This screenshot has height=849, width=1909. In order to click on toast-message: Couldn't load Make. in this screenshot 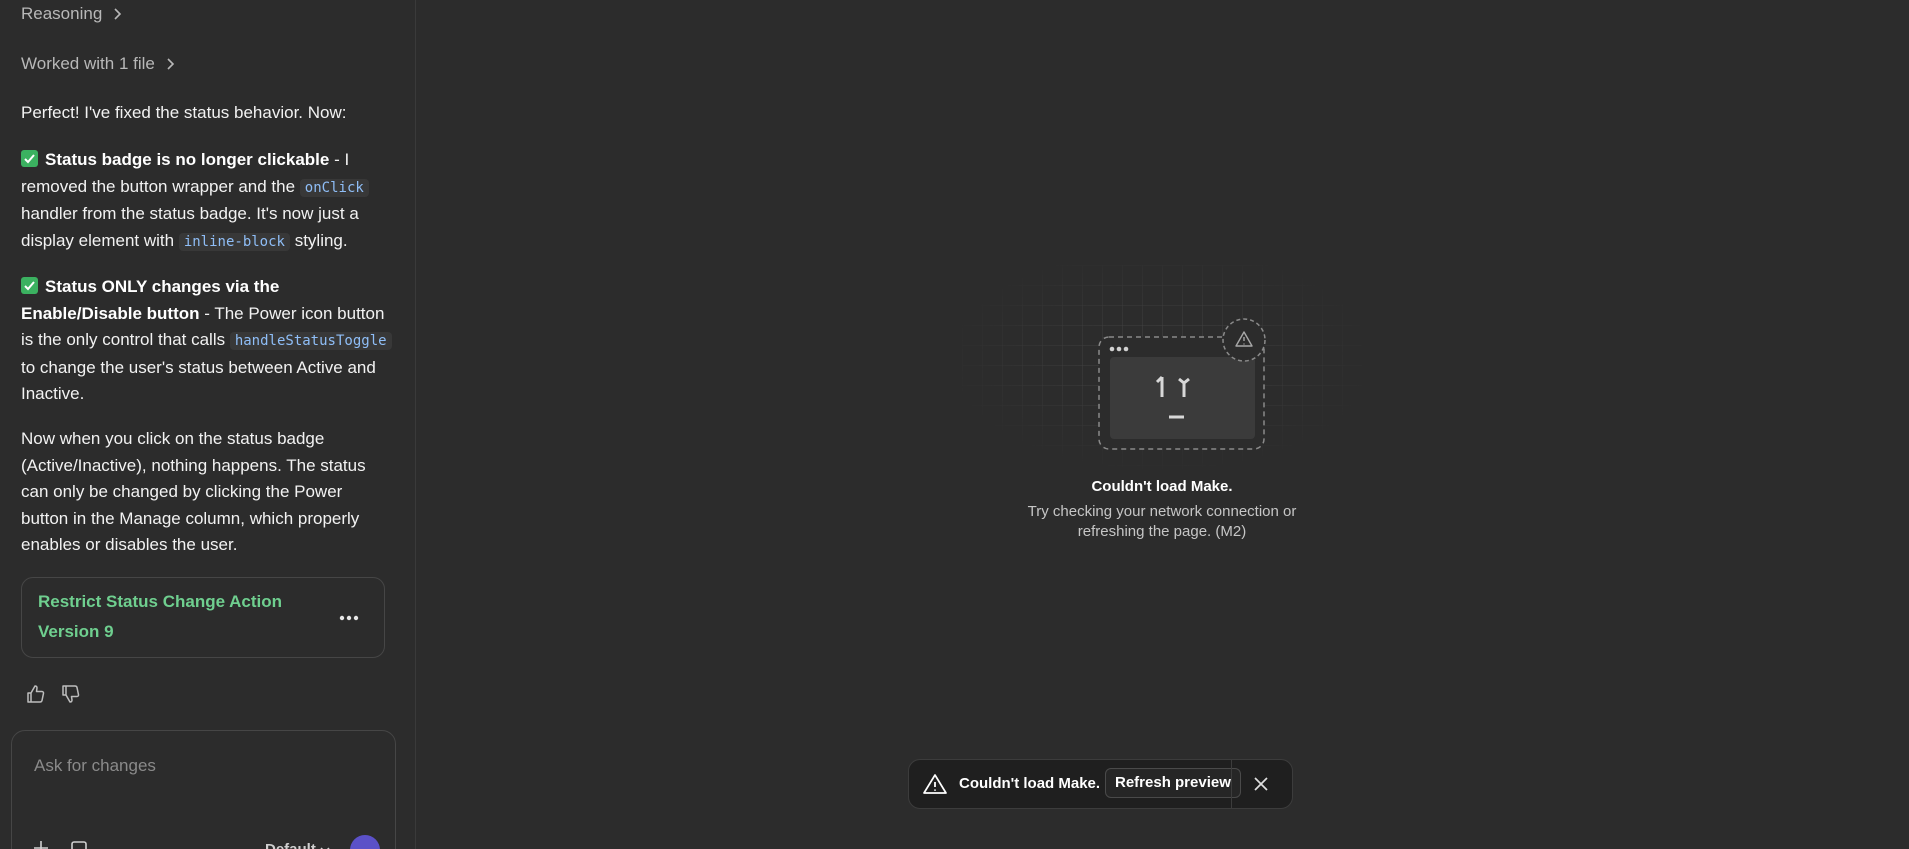, I will do `click(1030, 783)`.